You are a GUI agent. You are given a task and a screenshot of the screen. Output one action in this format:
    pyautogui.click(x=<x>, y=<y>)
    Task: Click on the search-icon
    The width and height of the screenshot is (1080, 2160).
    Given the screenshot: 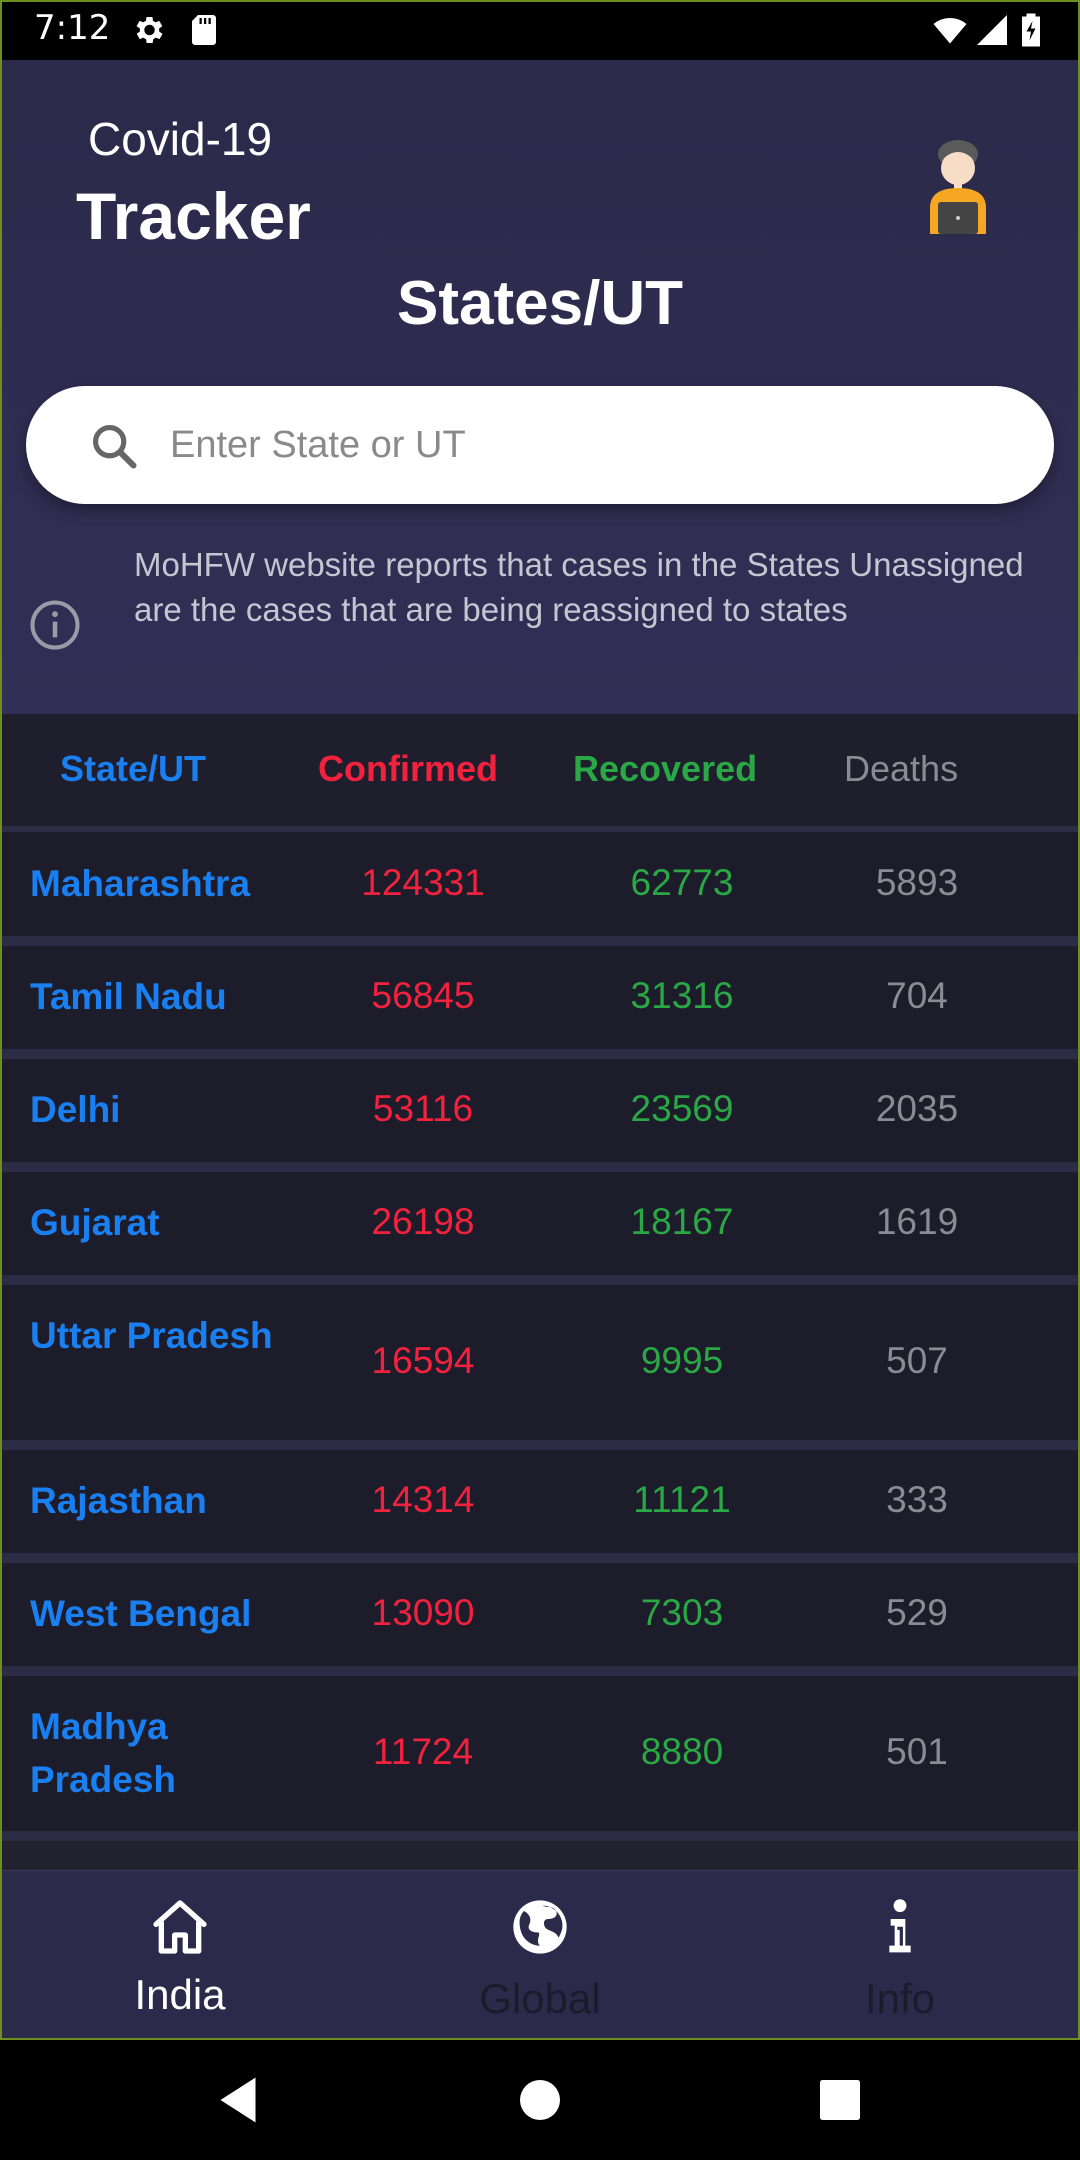 What is the action you would take?
    pyautogui.click(x=114, y=446)
    